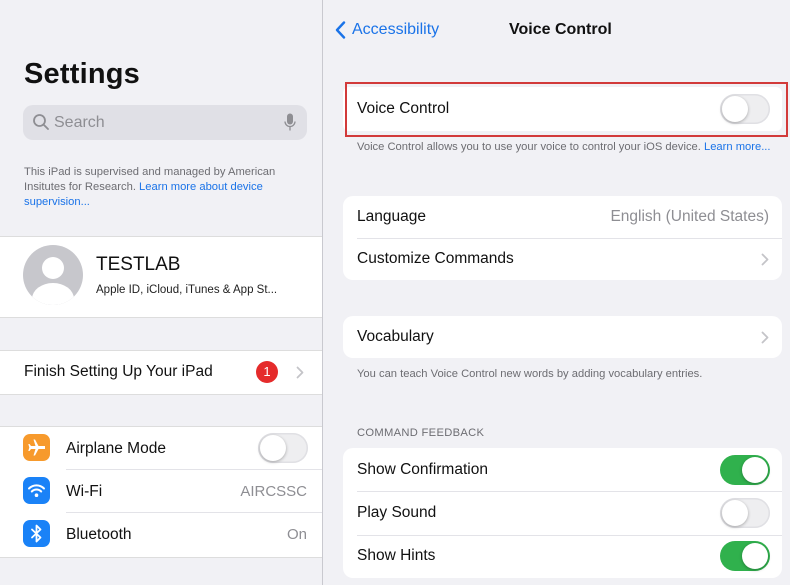 This screenshot has width=790, height=585. I want to click on wifi-label: Wi-Fi, so click(84, 491).